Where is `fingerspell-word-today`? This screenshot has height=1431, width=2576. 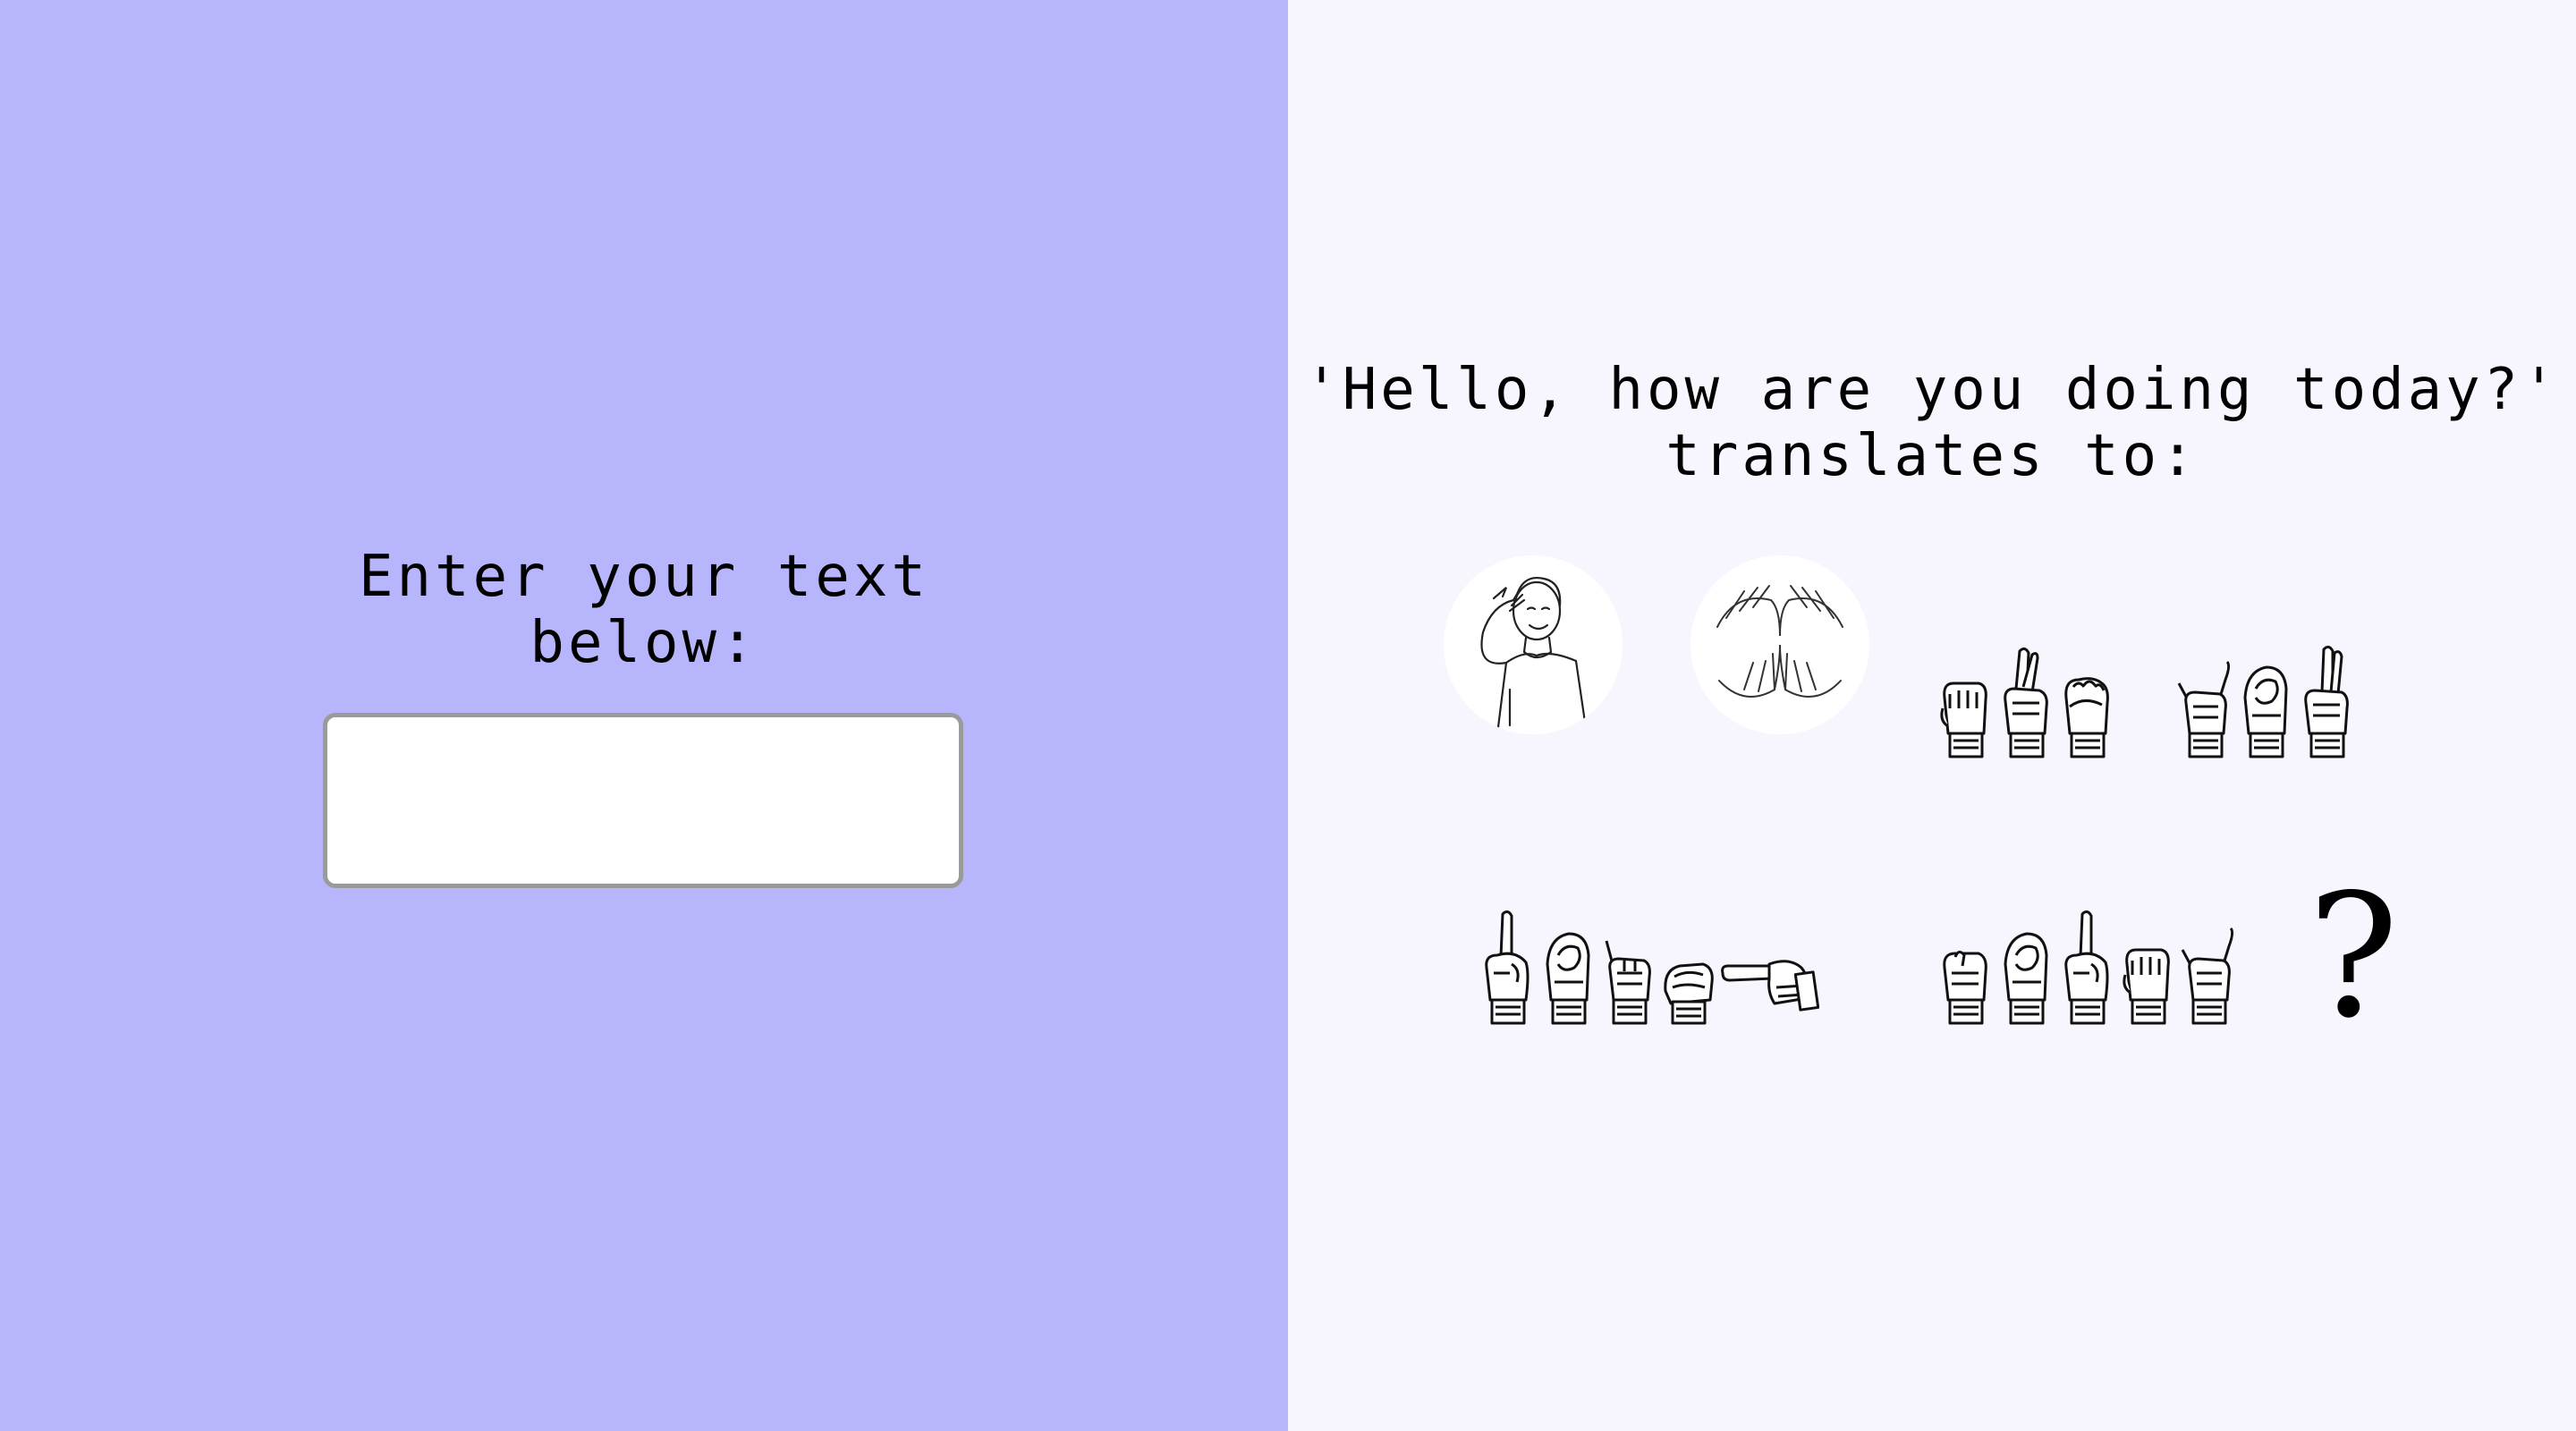 fingerspell-word-today is located at coordinates (2085, 969).